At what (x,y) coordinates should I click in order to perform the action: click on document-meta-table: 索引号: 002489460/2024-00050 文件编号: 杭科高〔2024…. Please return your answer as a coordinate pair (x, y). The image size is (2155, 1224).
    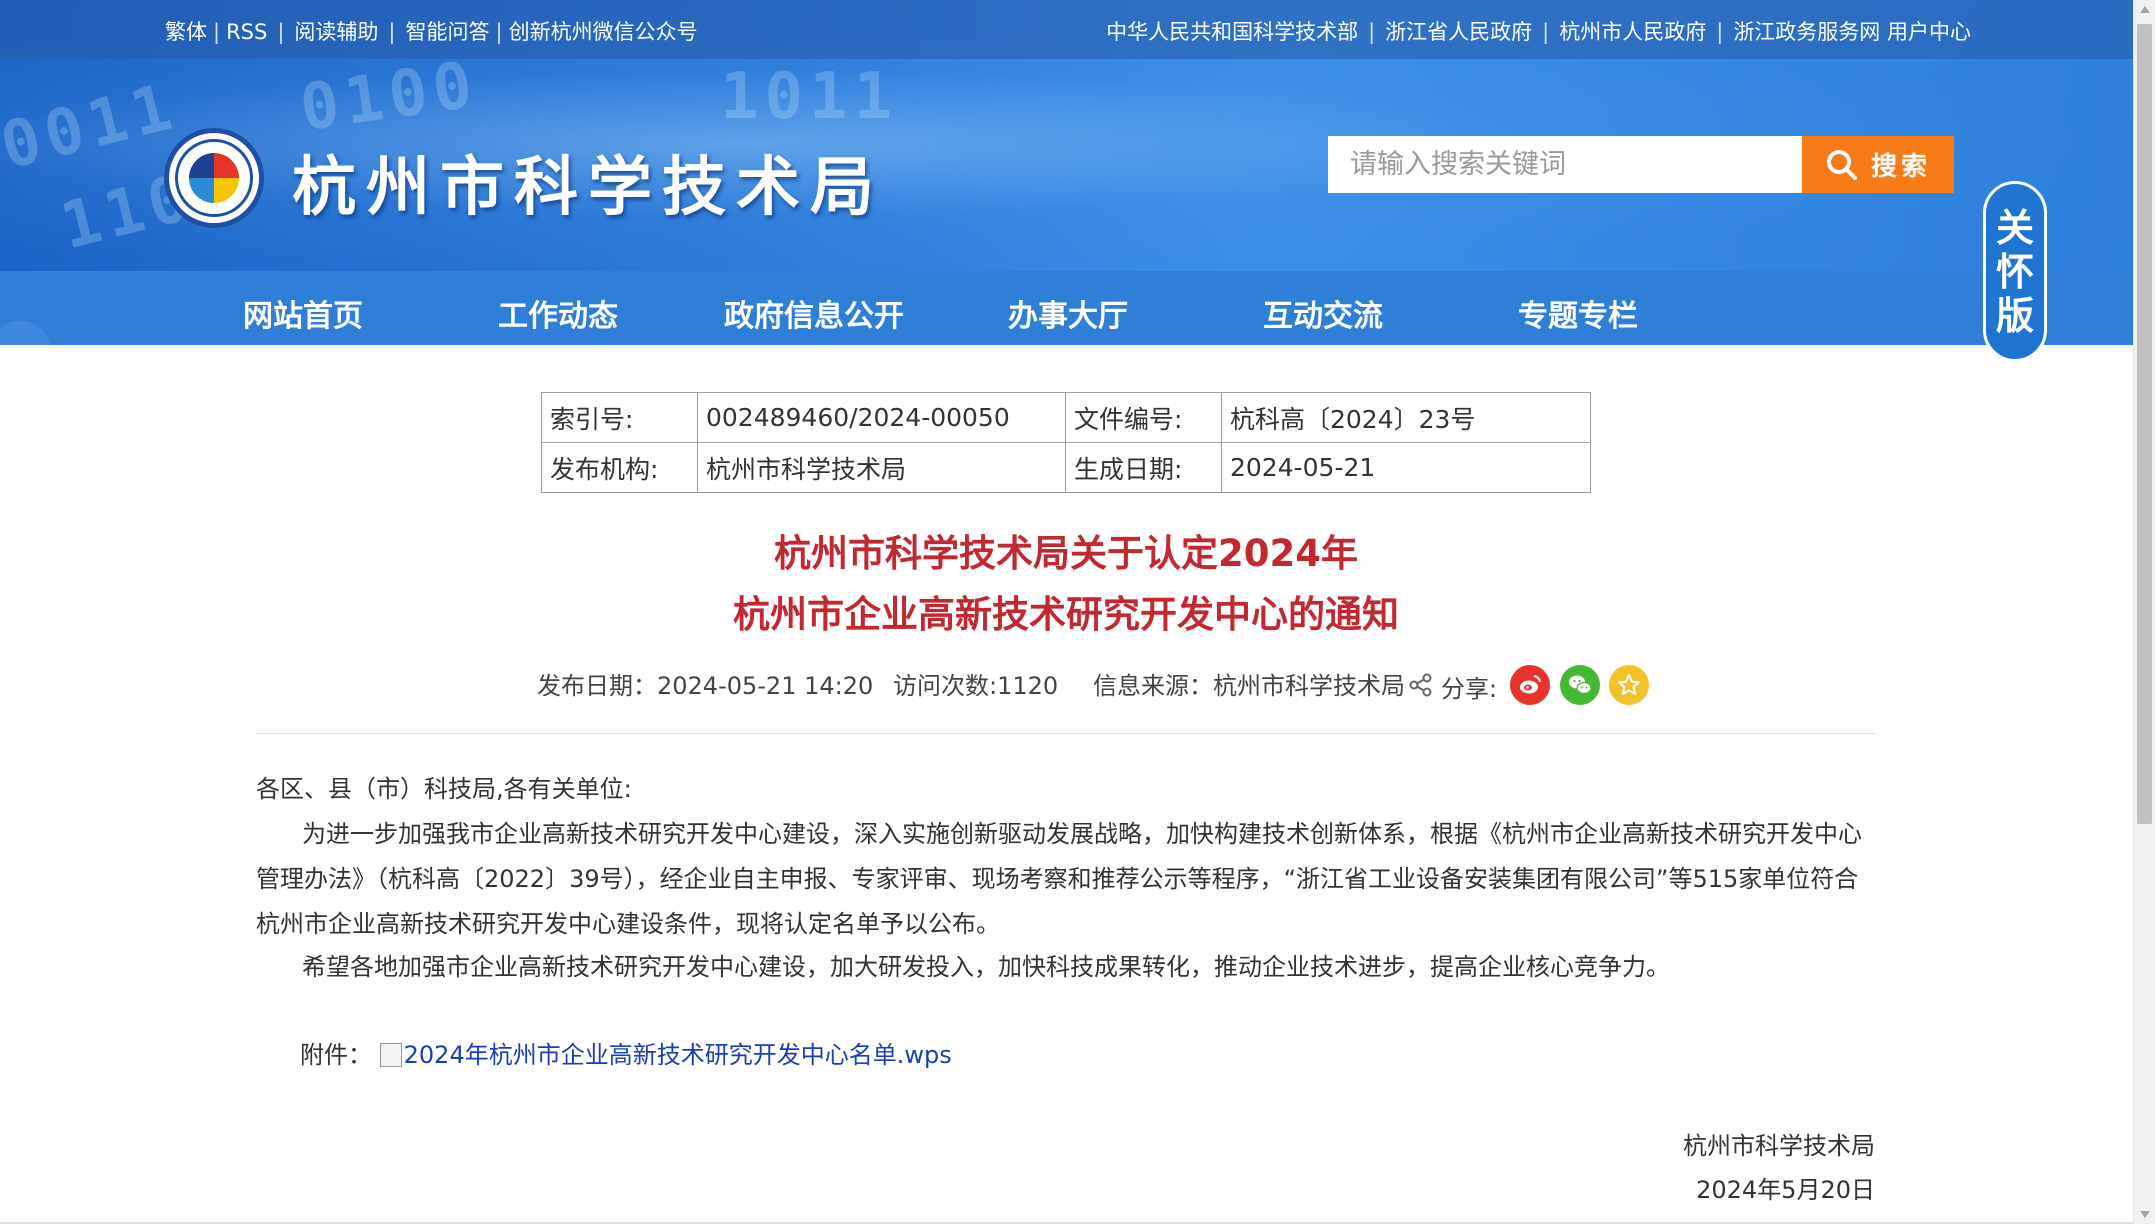
    Looking at the image, I should click on (1066, 442).